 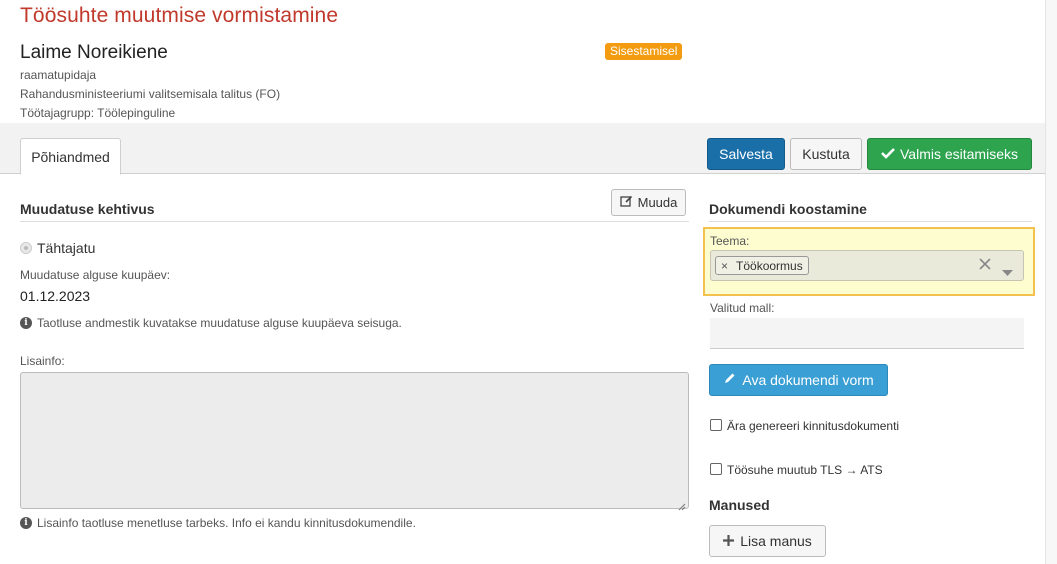 I want to click on check-icon, so click(x=888, y=154).